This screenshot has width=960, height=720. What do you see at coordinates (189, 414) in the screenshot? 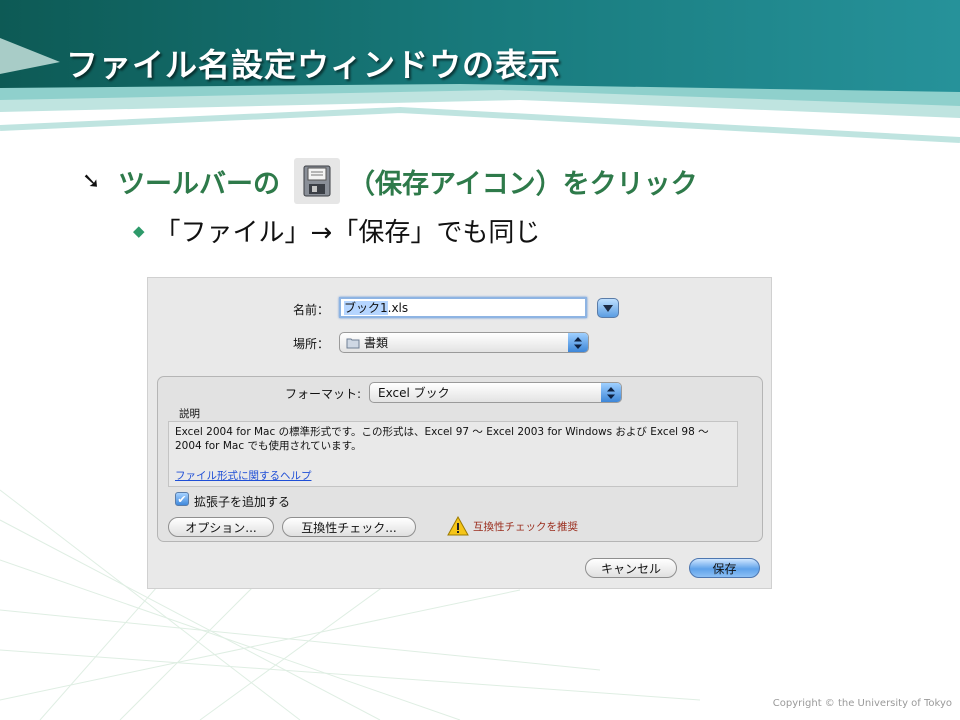
I see `description-label: 説明` at bounding box center [189, 414].